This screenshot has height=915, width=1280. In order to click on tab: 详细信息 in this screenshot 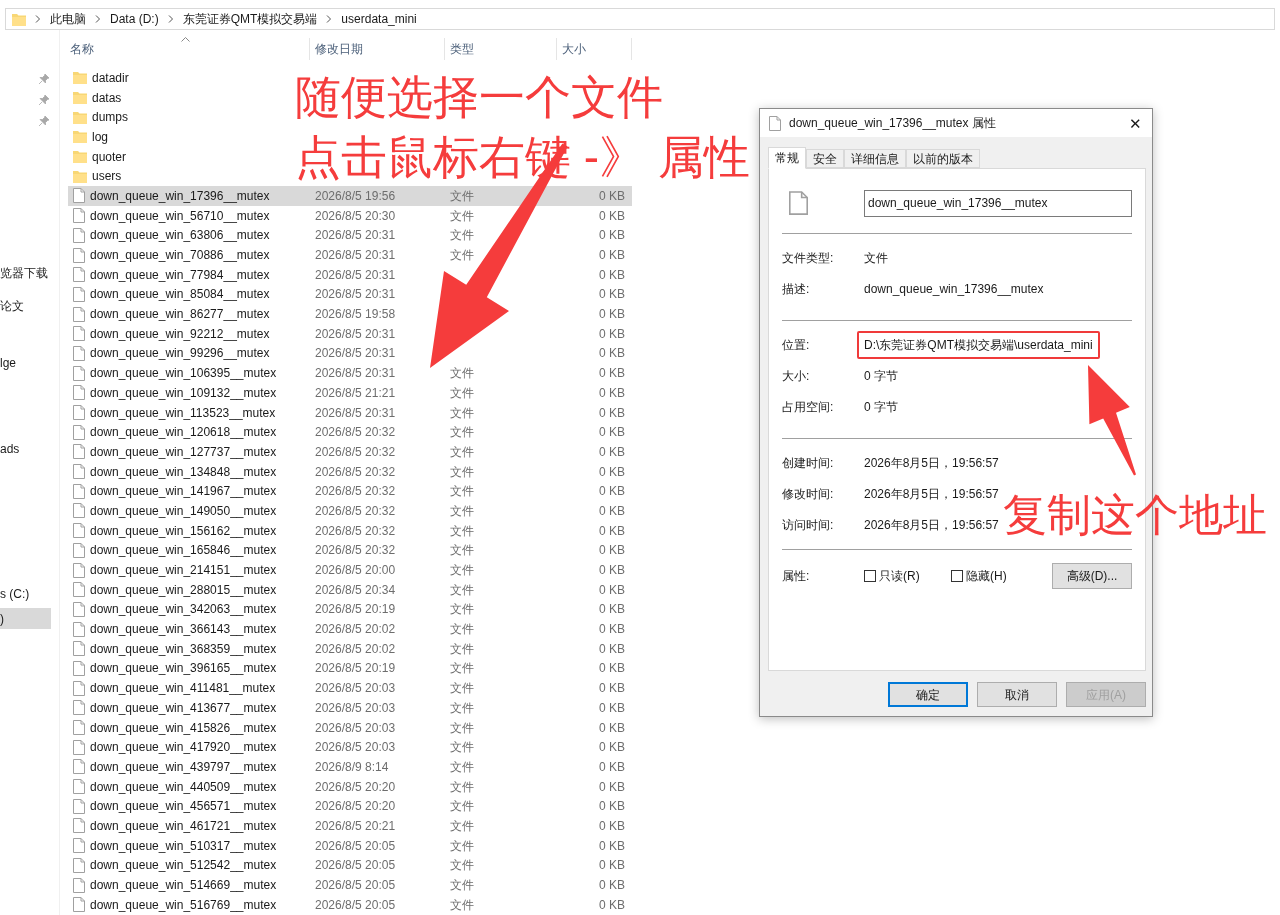, I will do `click(875, 158)`.